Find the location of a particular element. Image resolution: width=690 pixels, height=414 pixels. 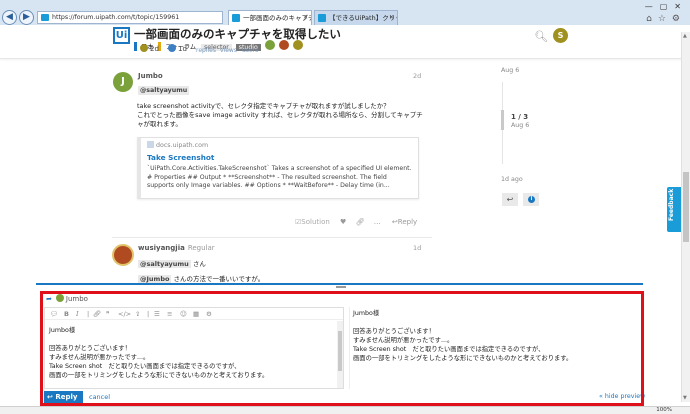

browser-statusbar: 100% is located at coordinates (345, 410).